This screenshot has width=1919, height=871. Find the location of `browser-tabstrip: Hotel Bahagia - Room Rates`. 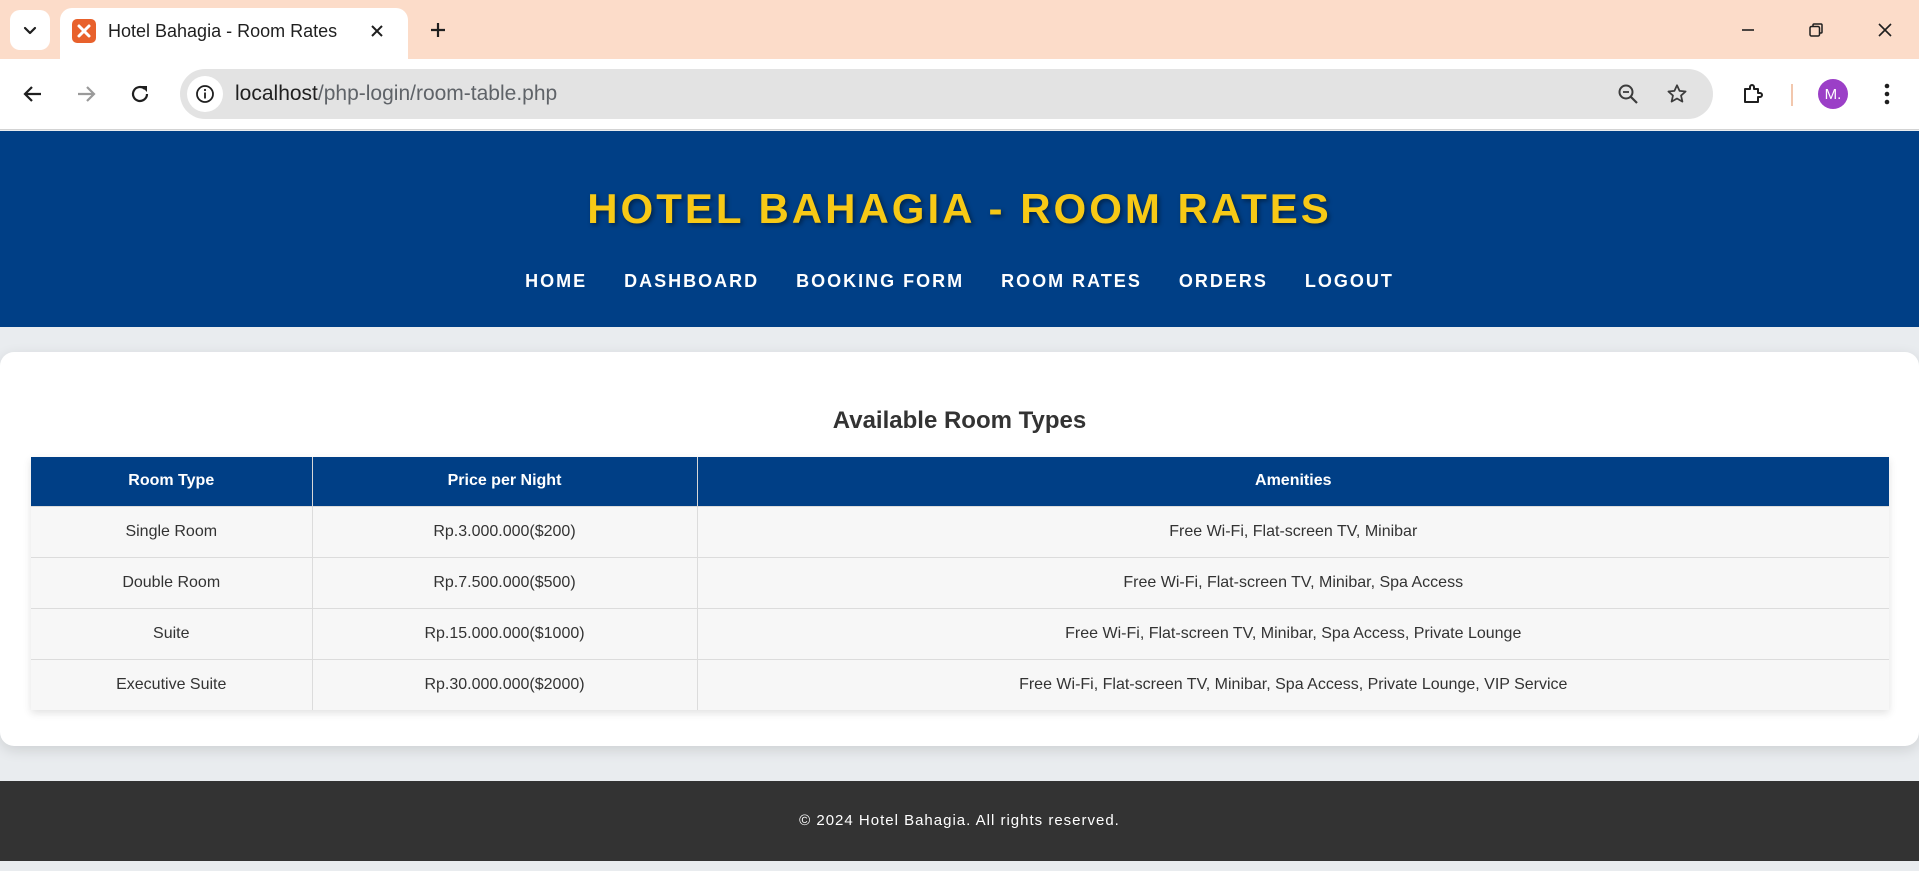

browser-tabstrip: Hotel Bahagia - Room Rates is located at coordinates (959, 29).